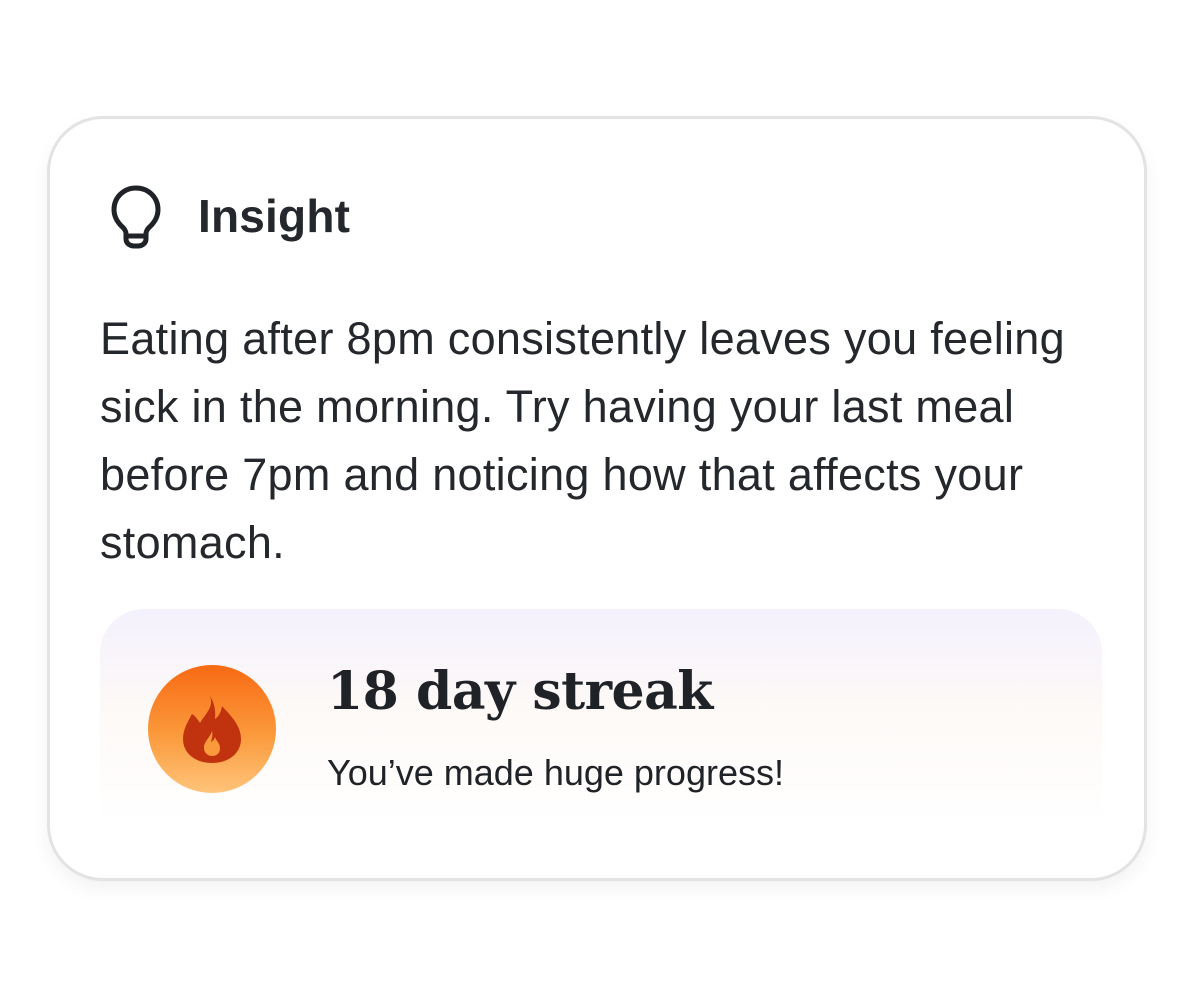 The height and width of the screenshot is (1000, 1200). I want to click on streak-badge, so click(212, 729).